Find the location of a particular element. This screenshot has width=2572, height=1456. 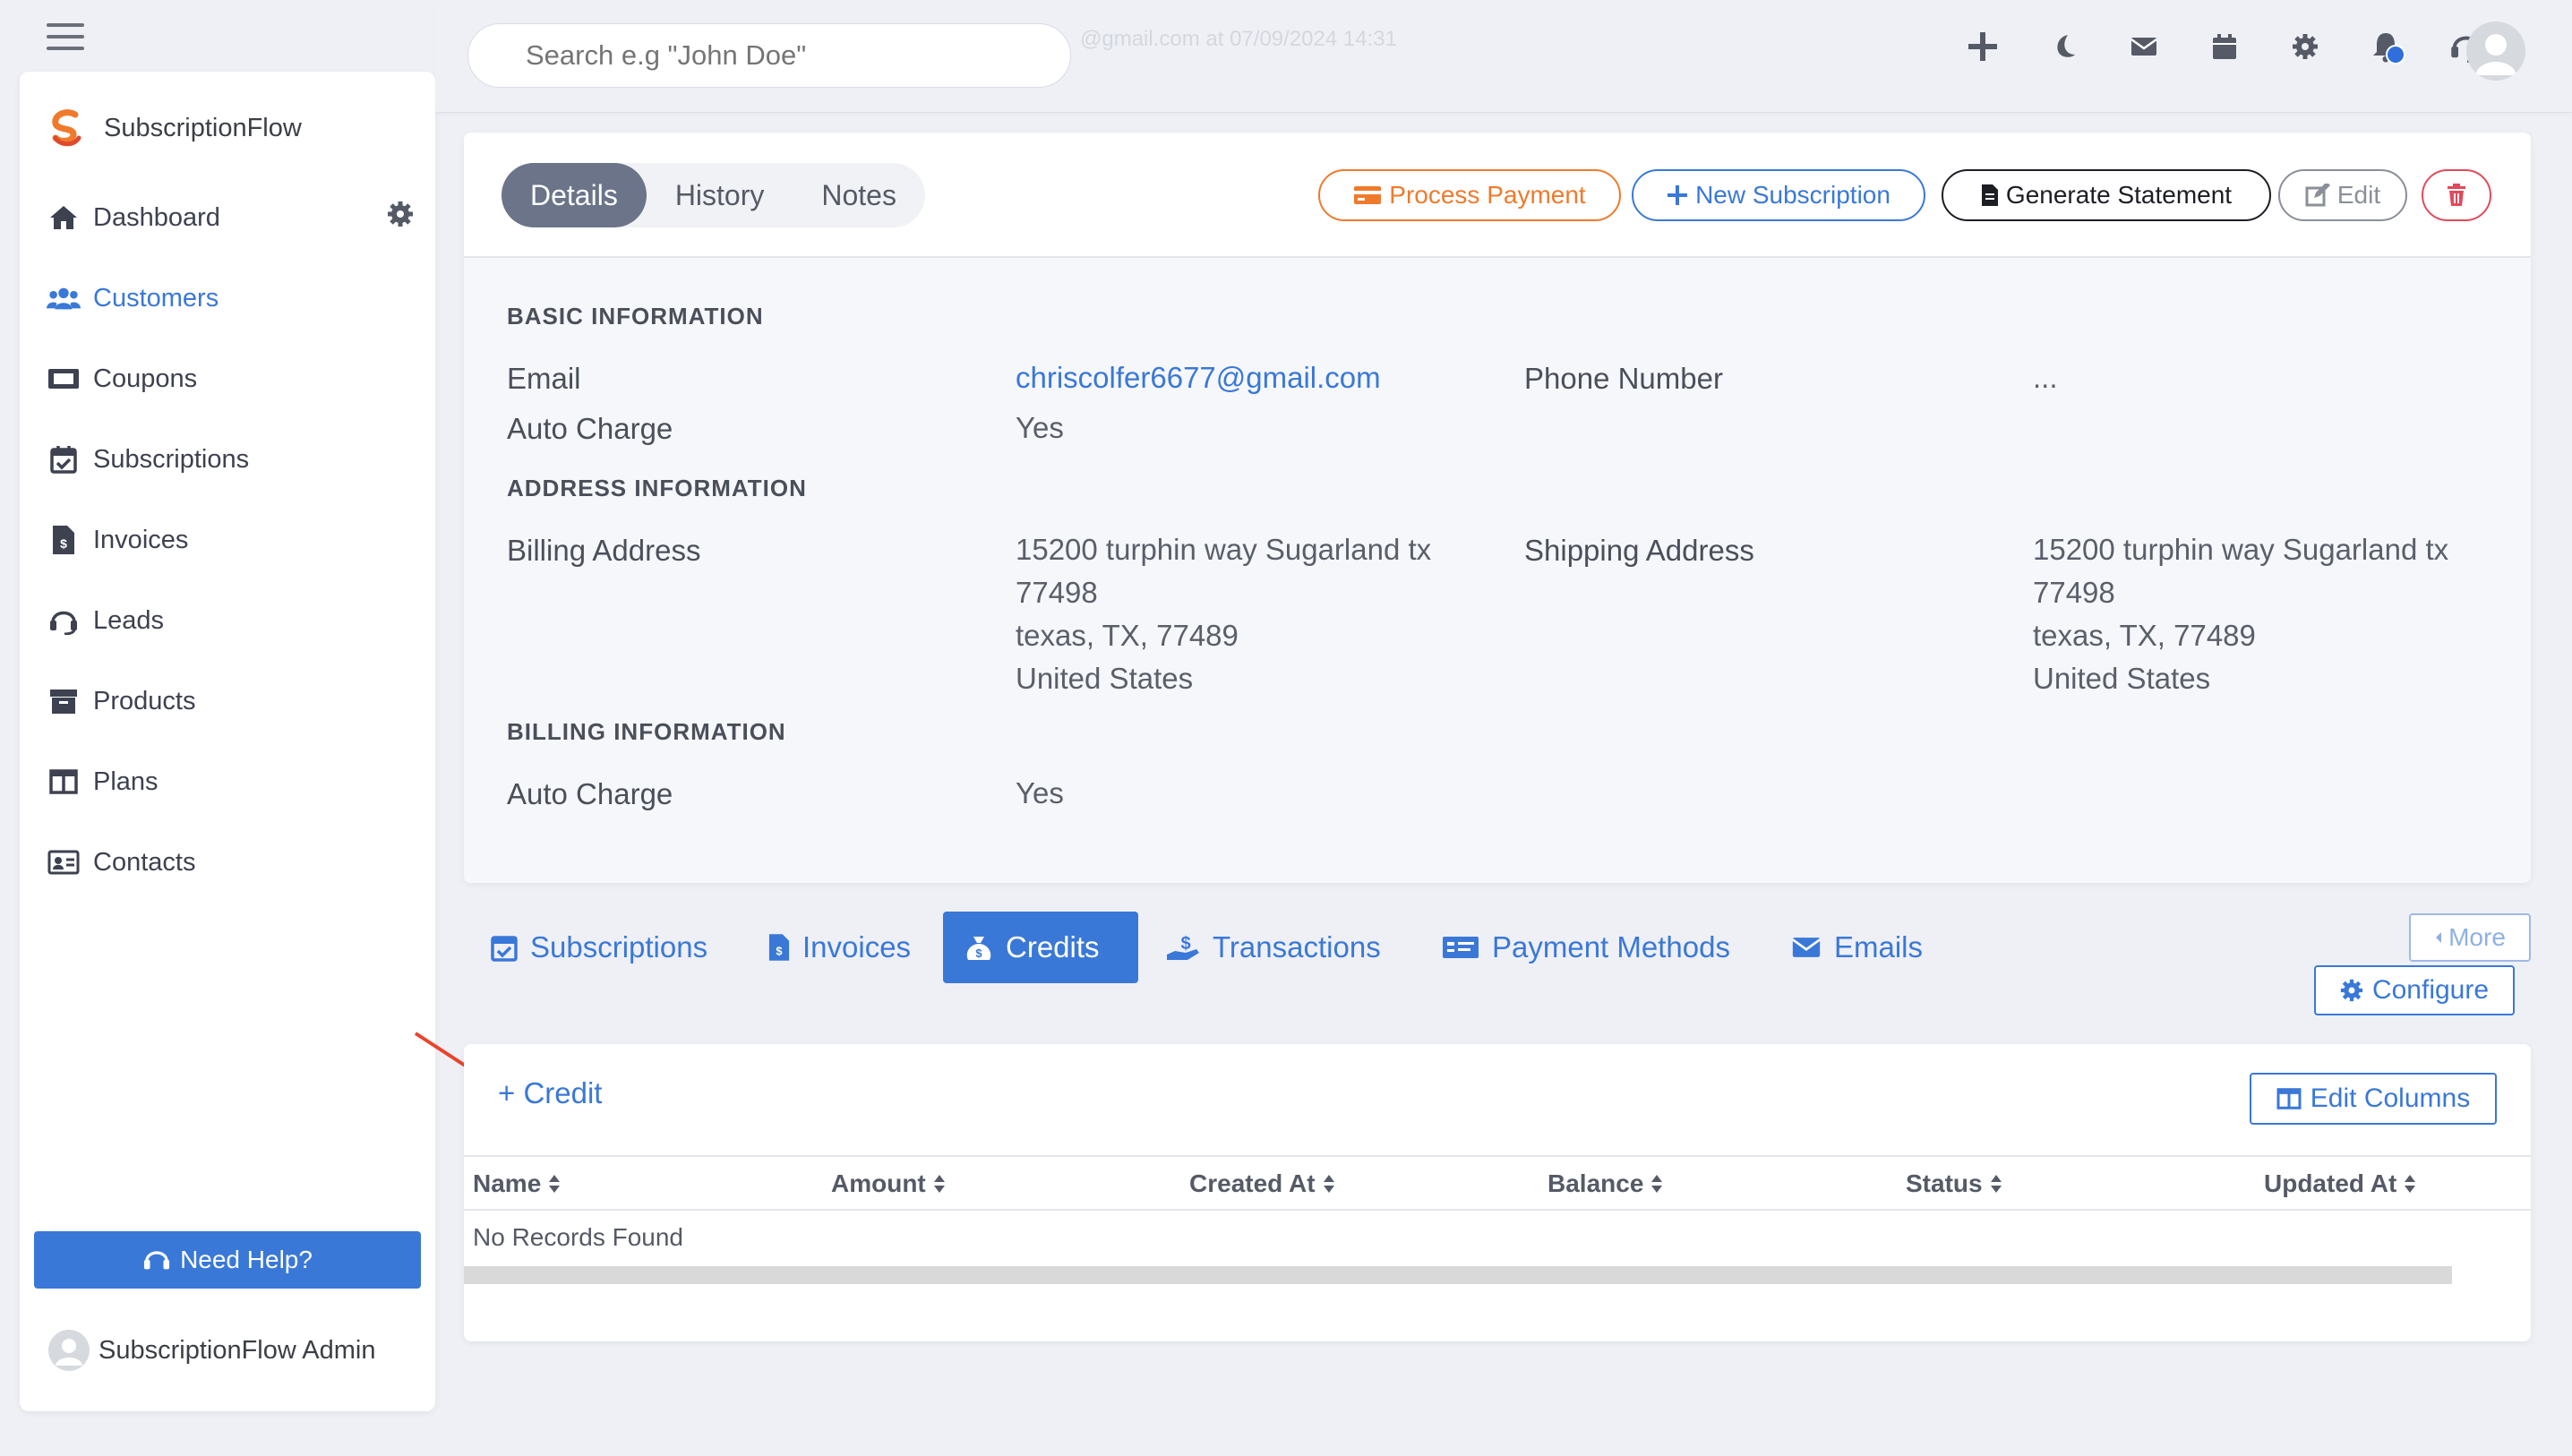

tab-transactions: $ Transactions is located at coordinates (1274, 947).